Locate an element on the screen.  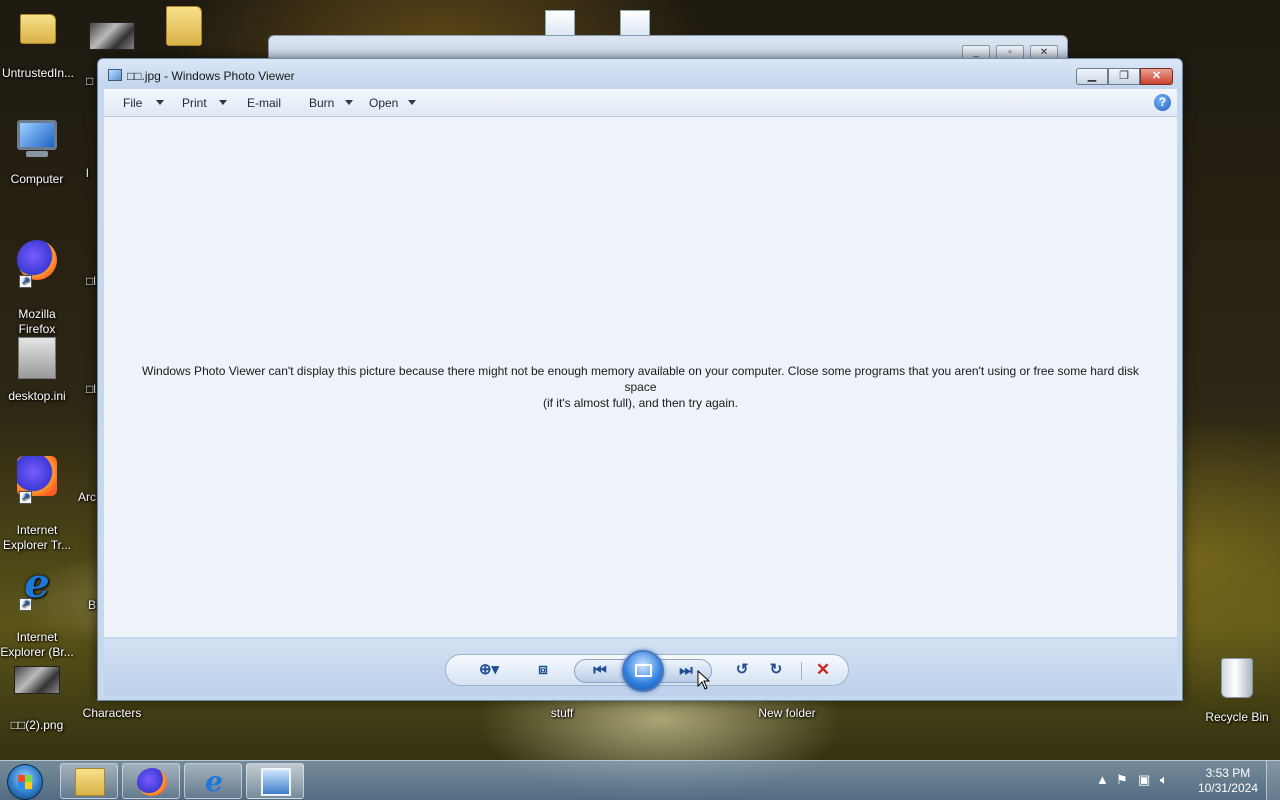
desktop-icon-label: Characters is located at coordinates (112, 713).